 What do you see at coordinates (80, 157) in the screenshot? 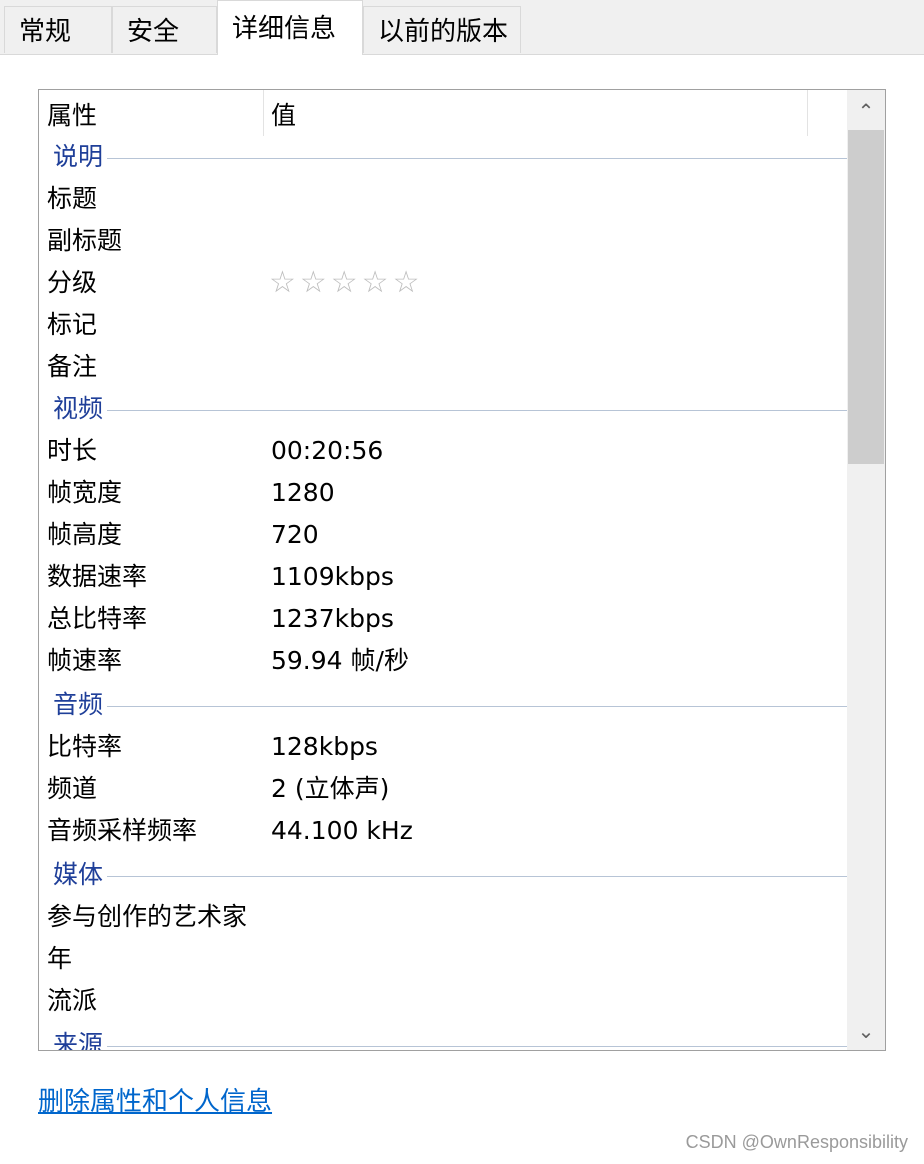
I see `group-label: 说明` at bounding box center [80, 157].